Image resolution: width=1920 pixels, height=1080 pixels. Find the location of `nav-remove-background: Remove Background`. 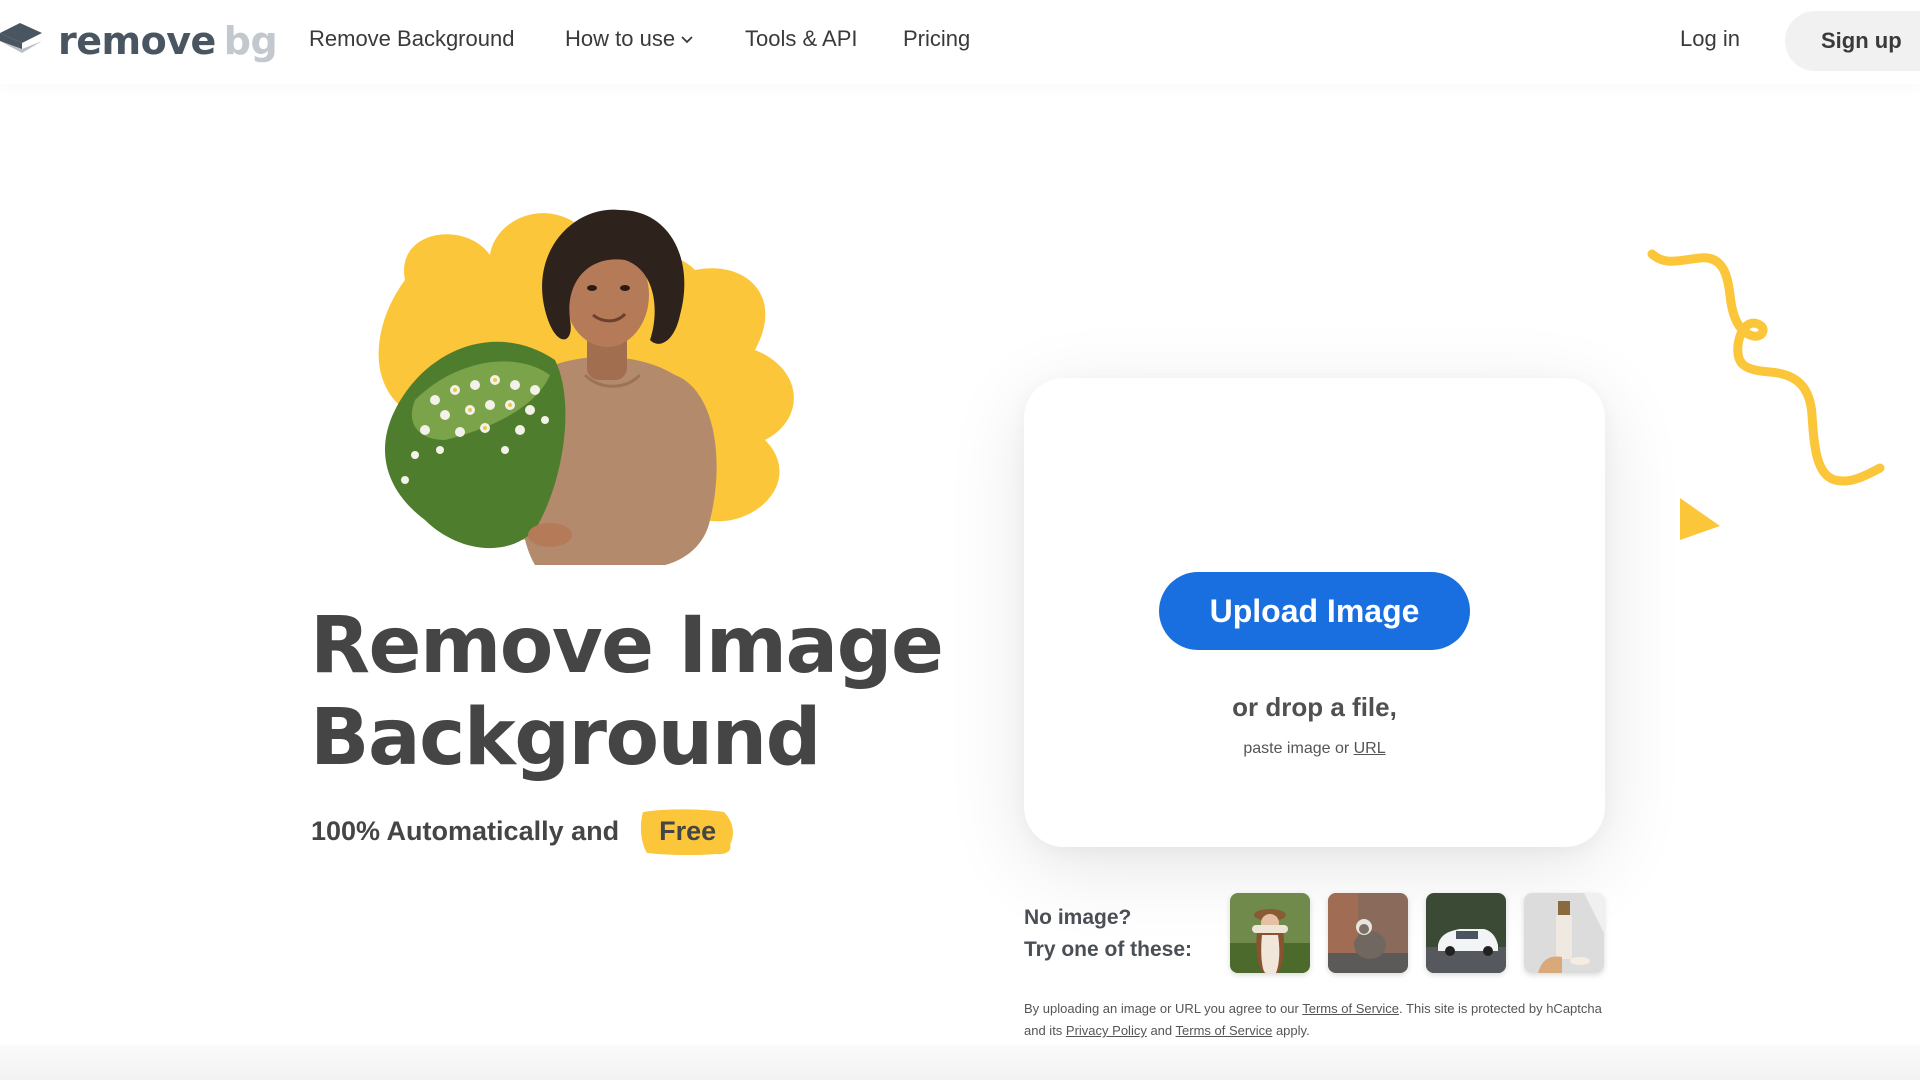

nav-remove-background: Remove Background is located at coordinates (411, 39).